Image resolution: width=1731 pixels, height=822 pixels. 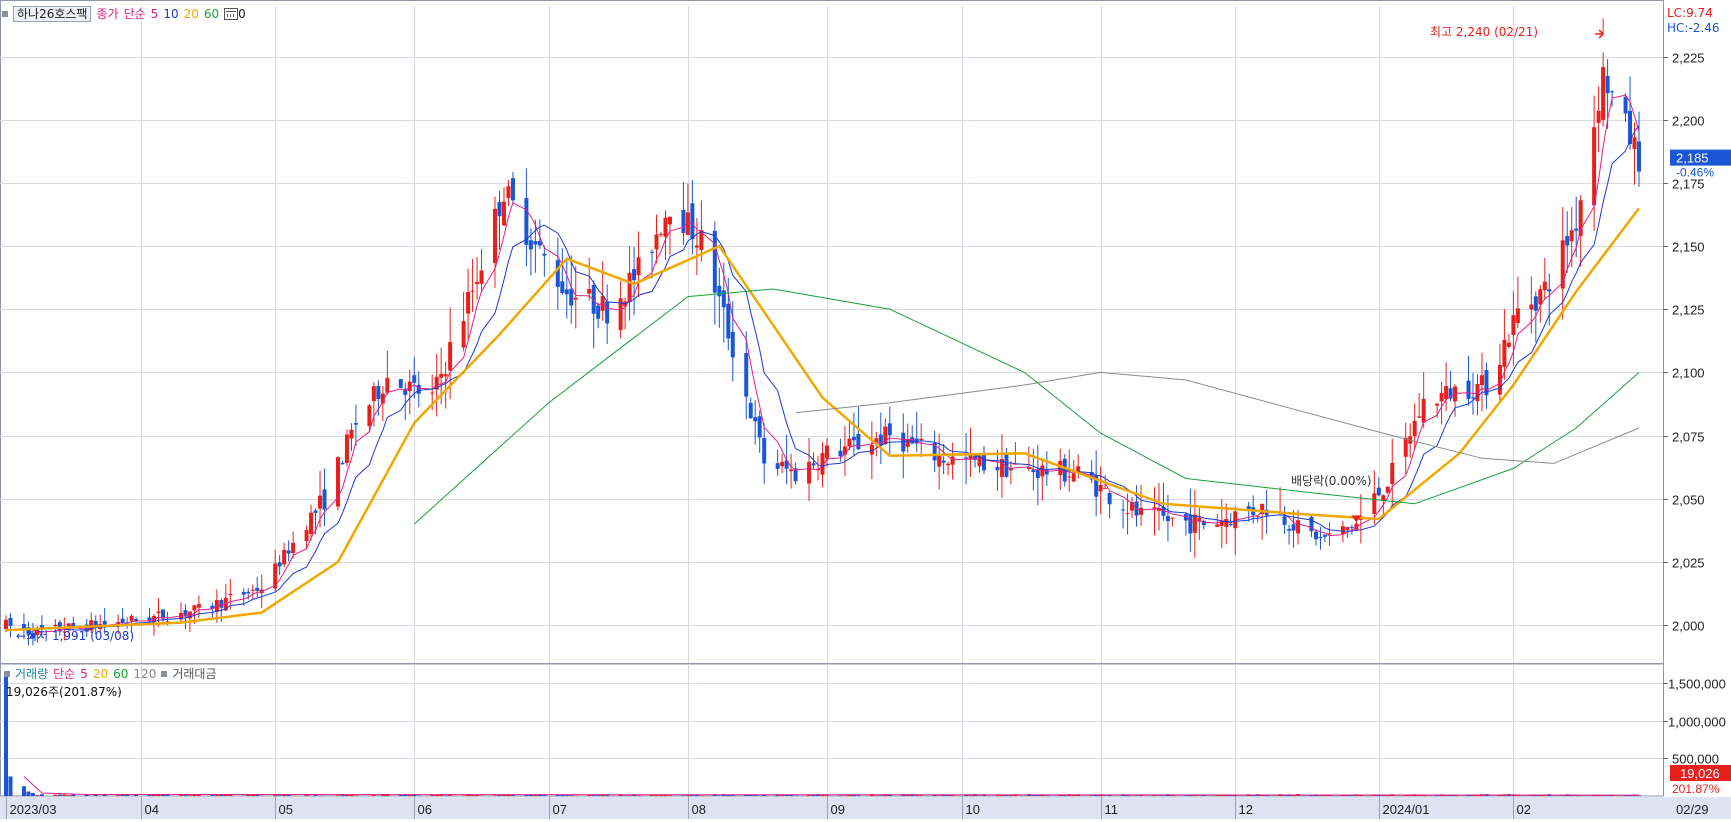 What do you see at coordinates (1688, 626) in the screenshot?
I see `y-tick-label: 2,000` at bounding box center [1688, 626].